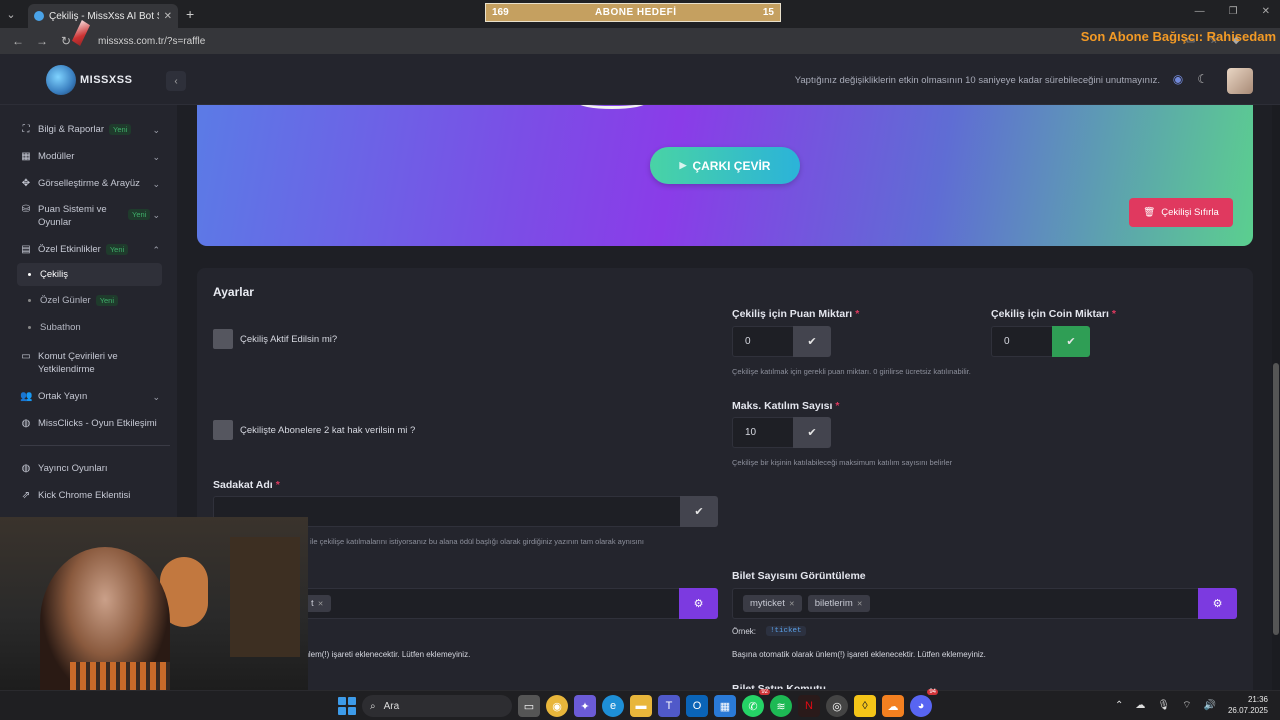 Image resolution: width=1280 pixels, height=720 pixels. I want to click on coin-input-group: 0 ✔, so click(1040, 341).